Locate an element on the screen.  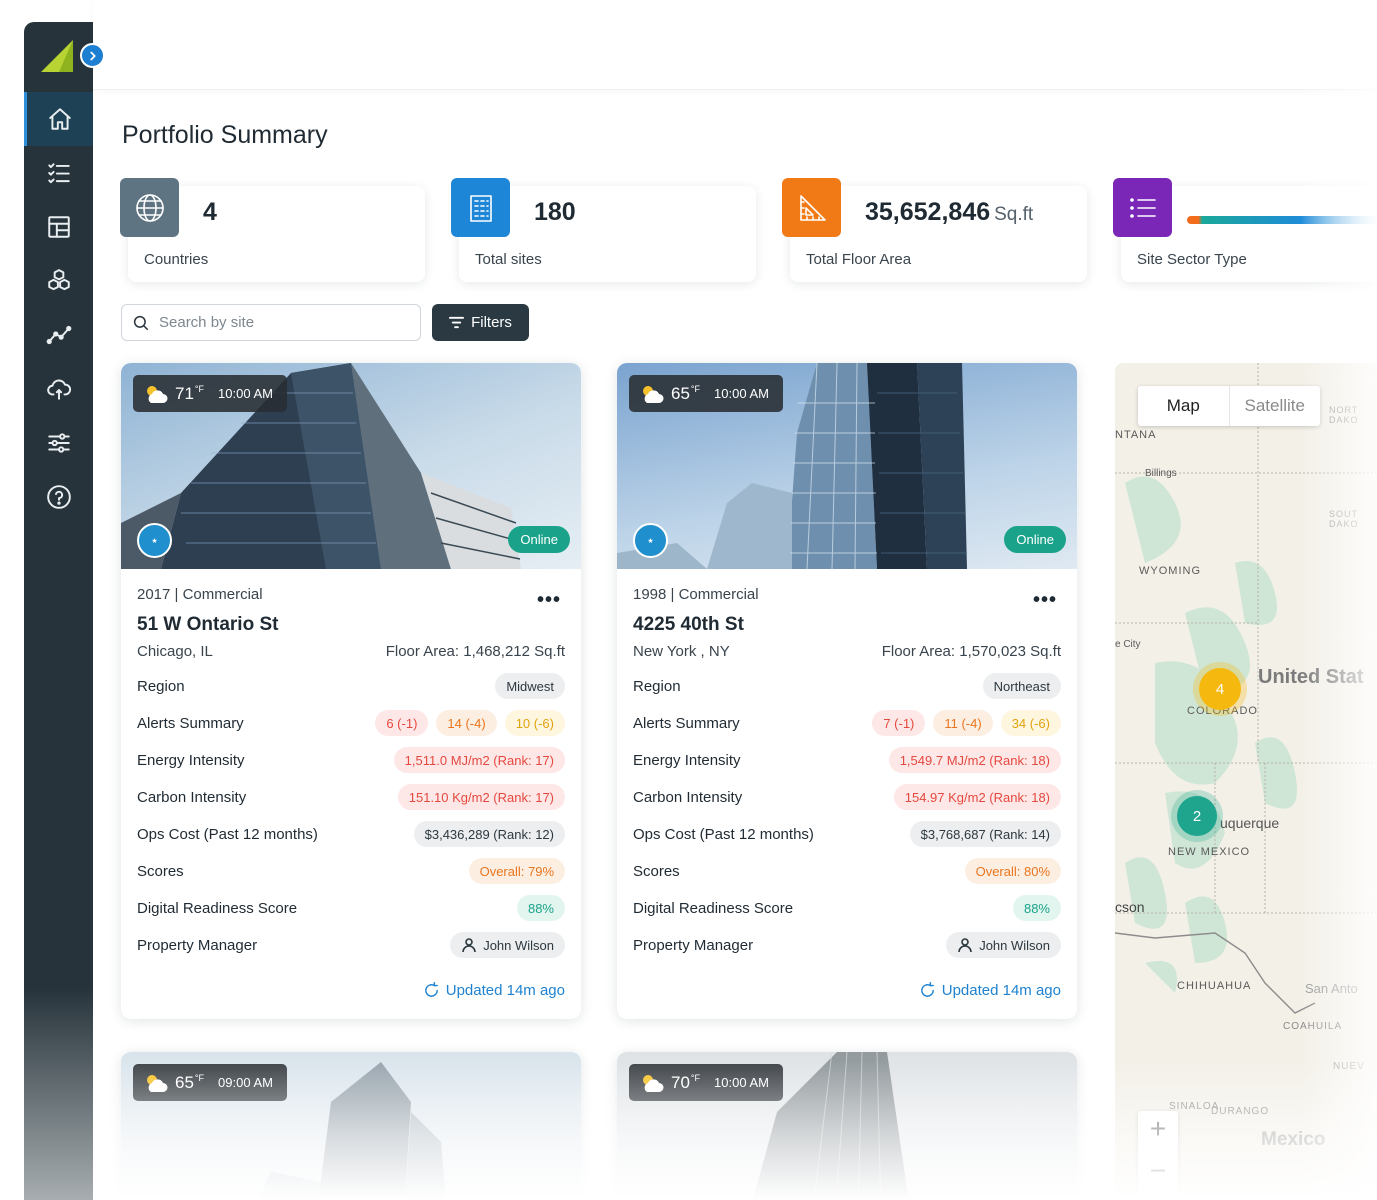
scores-pill: Overall: 79% is located at coordinates (516, 871).